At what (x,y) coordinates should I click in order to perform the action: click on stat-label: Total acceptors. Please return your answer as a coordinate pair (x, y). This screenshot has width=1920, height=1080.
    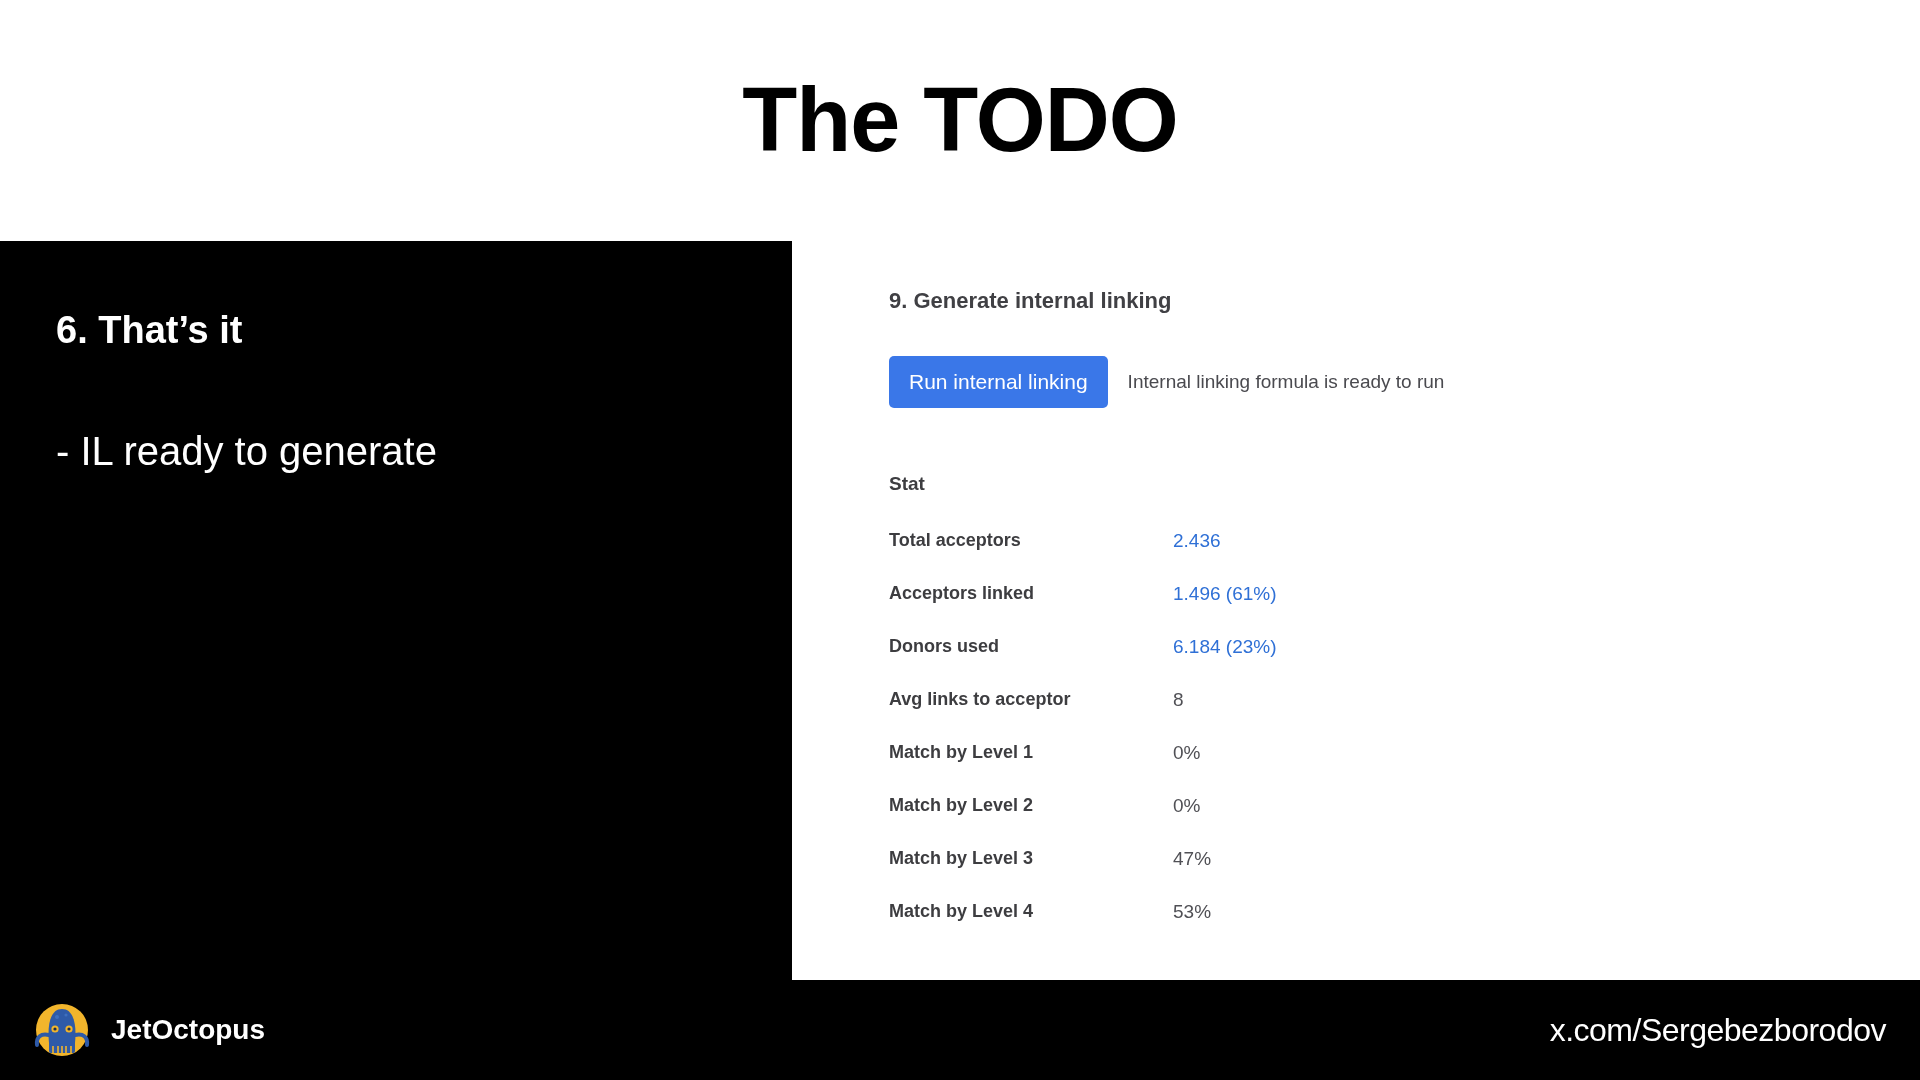
    Looking at the image, I should click on (955, 540).